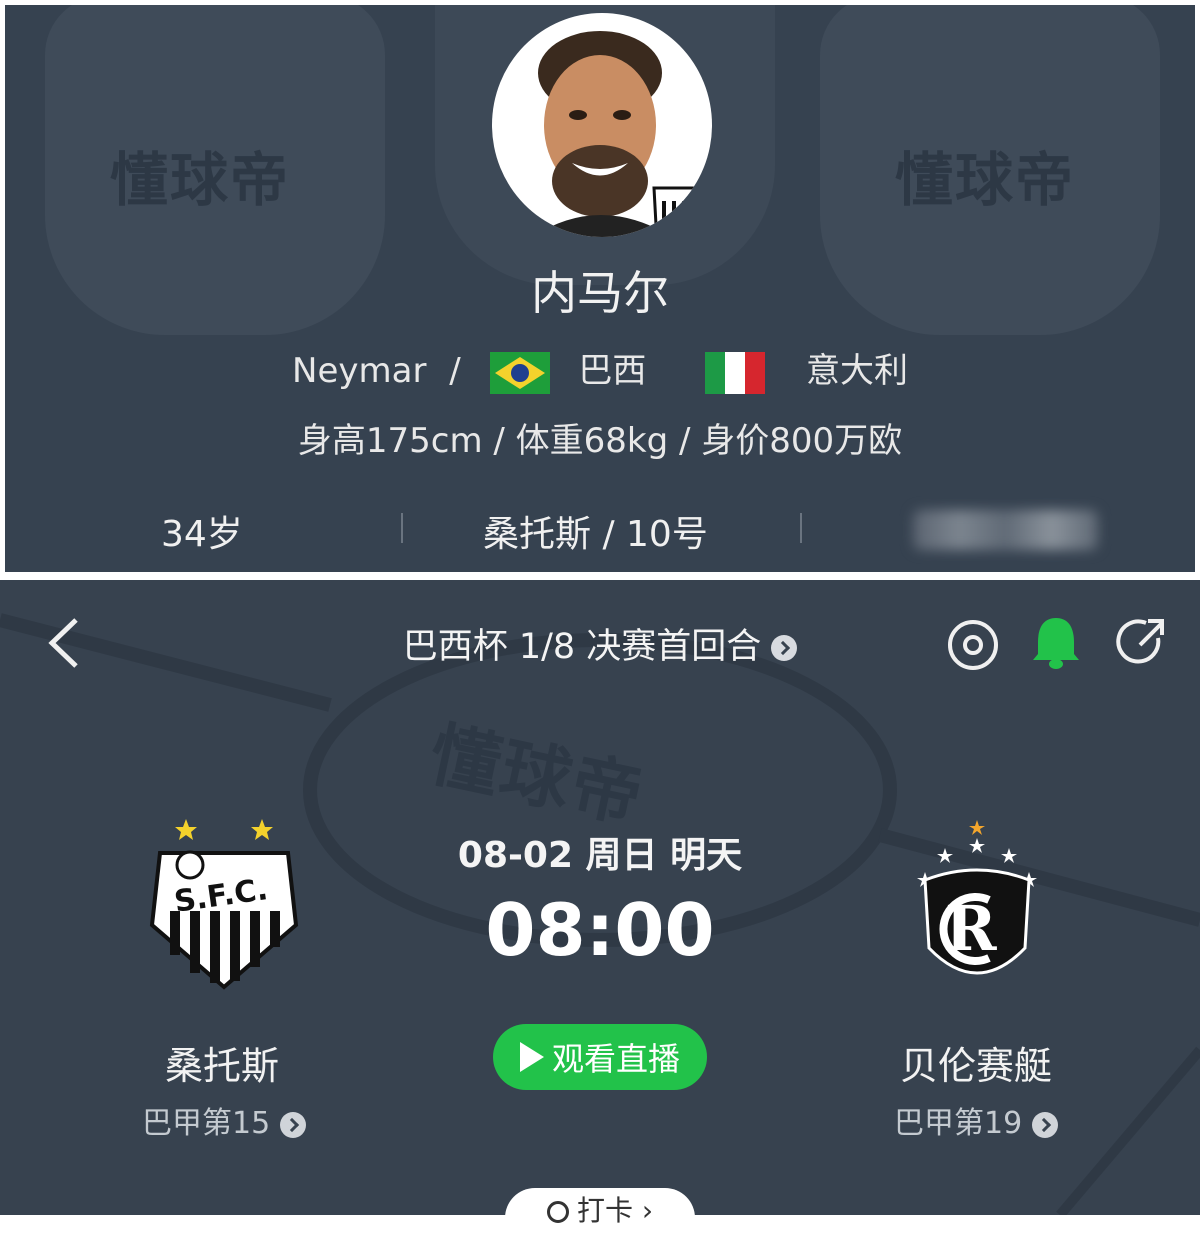 The image size is (1200, 1248). Describe the element at coordinates (1056, 643) in the screenshot. I see `bell-icon` at that location.